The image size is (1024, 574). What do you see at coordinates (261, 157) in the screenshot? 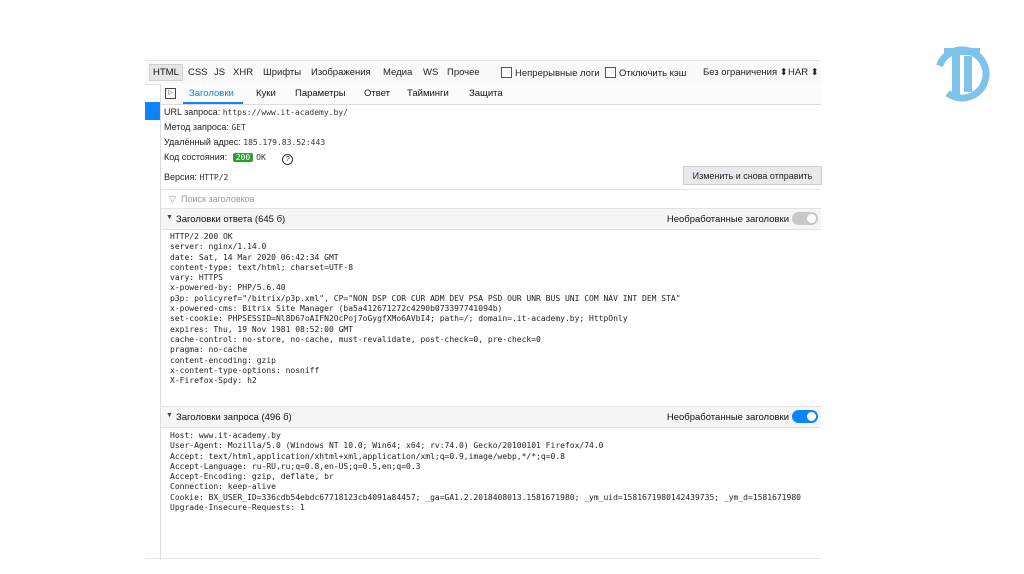
I see `status-text: OK` at bounding box center [261, 157].